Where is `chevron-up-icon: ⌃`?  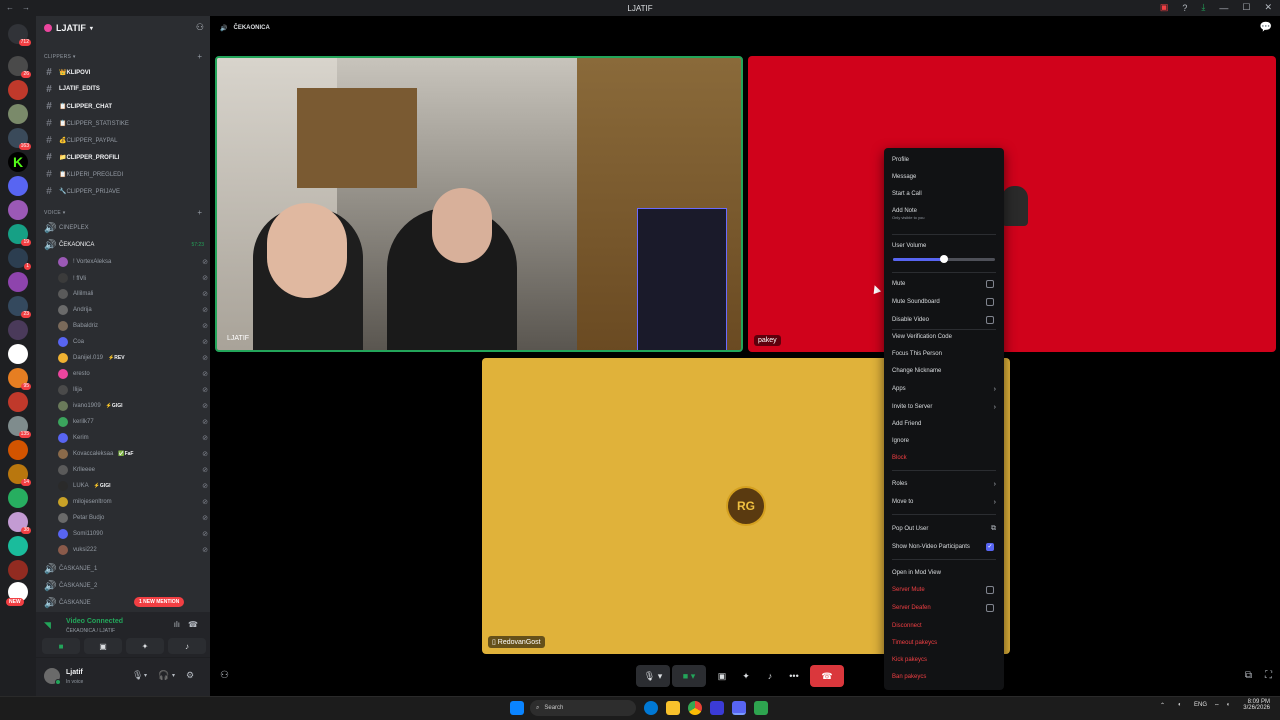
chevron-up-icon: ⌃ is located at coordinates (1162, 705).